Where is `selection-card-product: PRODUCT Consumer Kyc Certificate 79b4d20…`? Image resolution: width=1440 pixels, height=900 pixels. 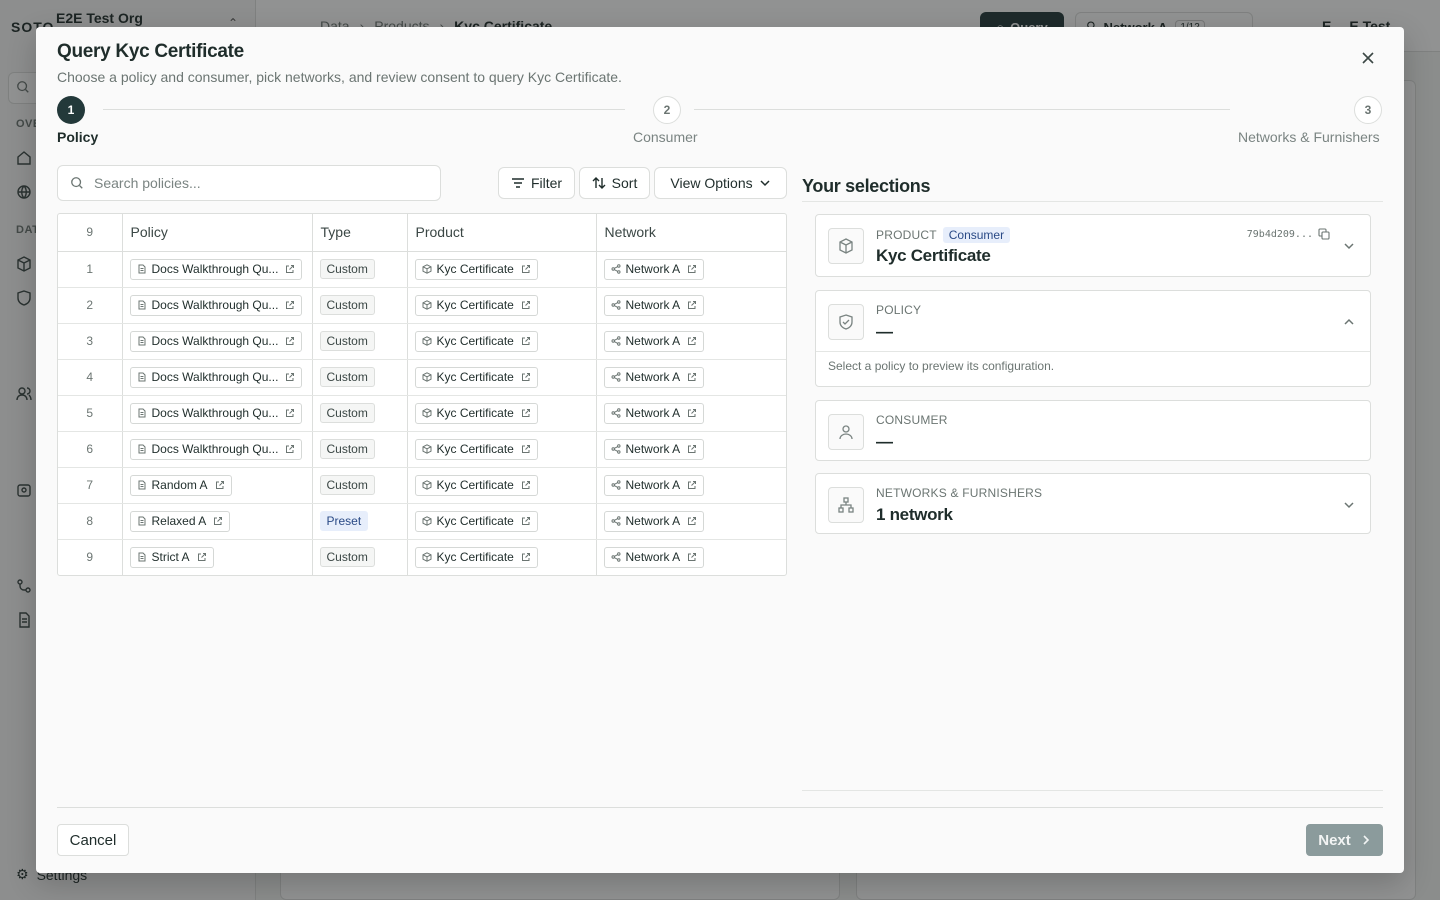 selection-card-product: PRODUCT Consumer Kyc Certificate 79b4d20… is located at coordinates (1093, 245).